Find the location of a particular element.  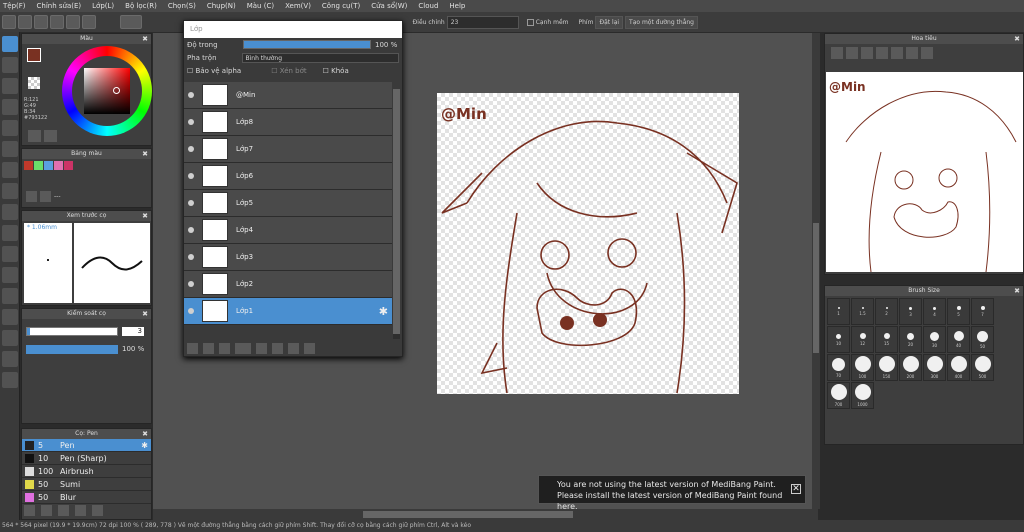

clip-checkbox: ☐ Xén bớt is located at coordinates (288, 71).